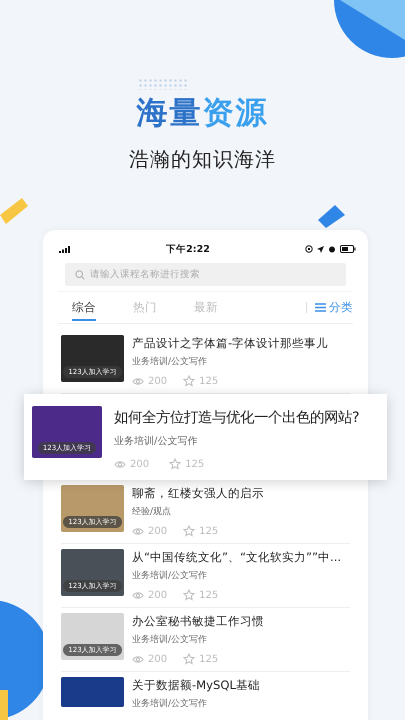  What do you see at coordinates (188, 249) in the screenshot?
I see `status-time: 下午2:22` at bounding box center [188, 249].